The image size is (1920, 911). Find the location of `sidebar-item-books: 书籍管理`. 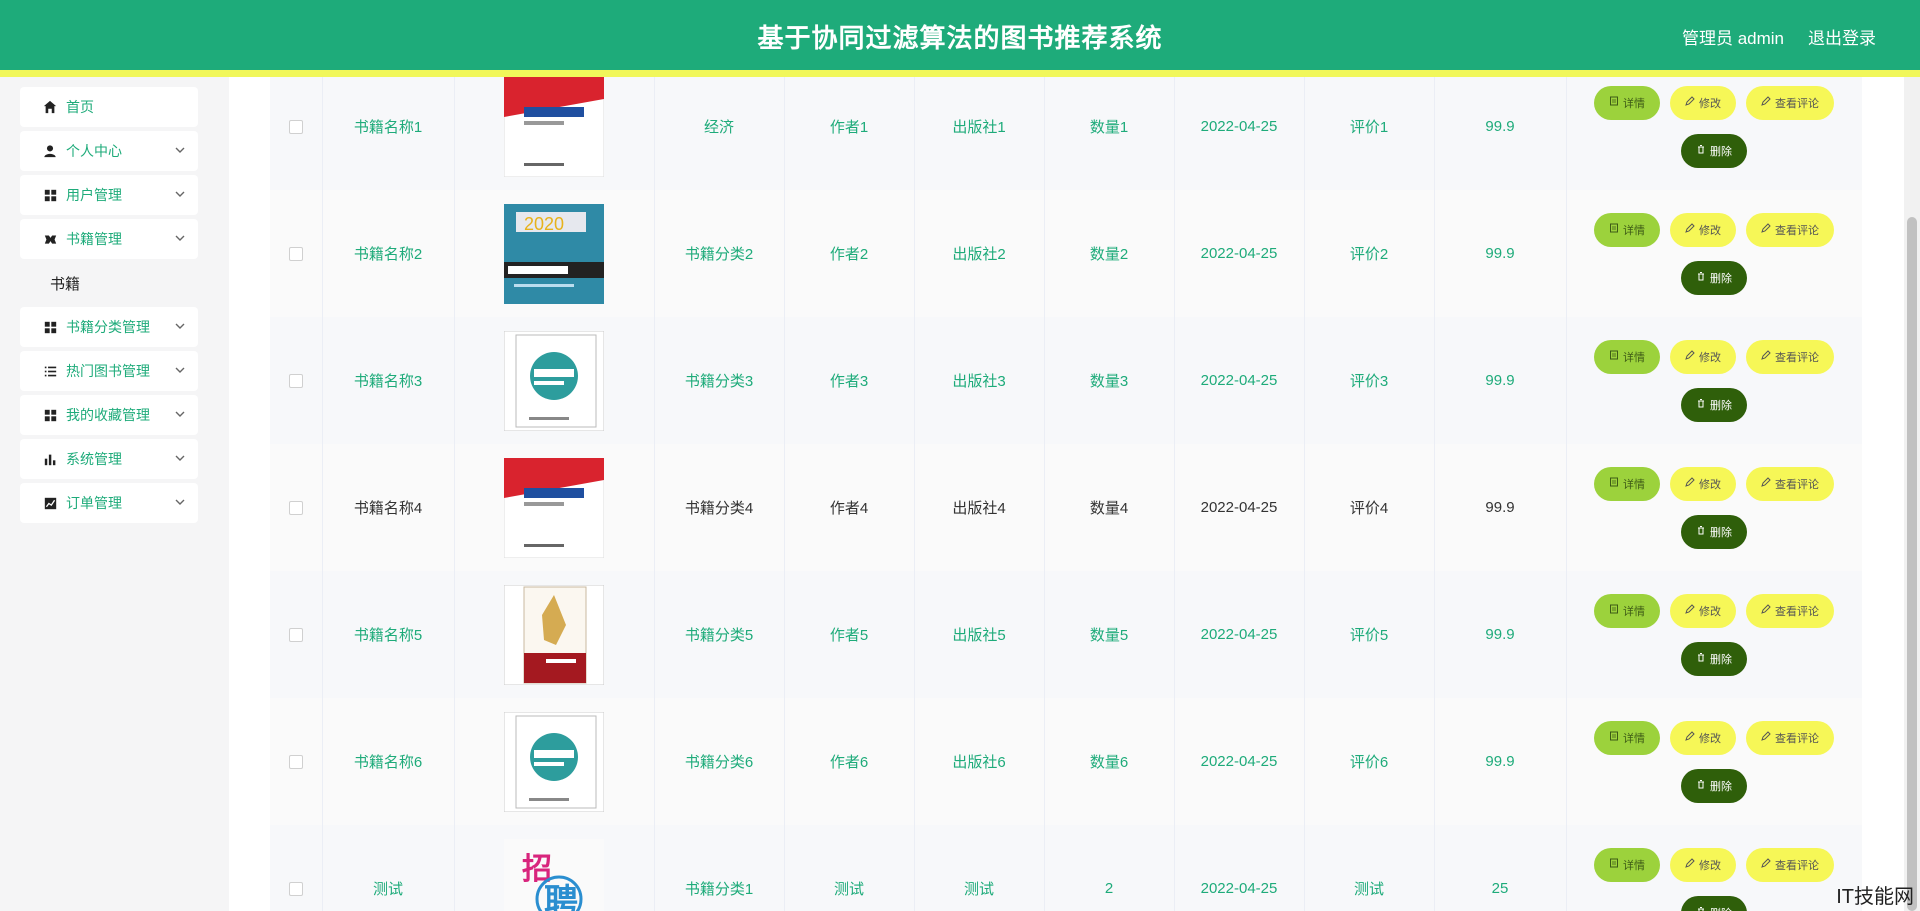

sidebar-item-books: 书籍管理 is located at coordinates (109, 239).